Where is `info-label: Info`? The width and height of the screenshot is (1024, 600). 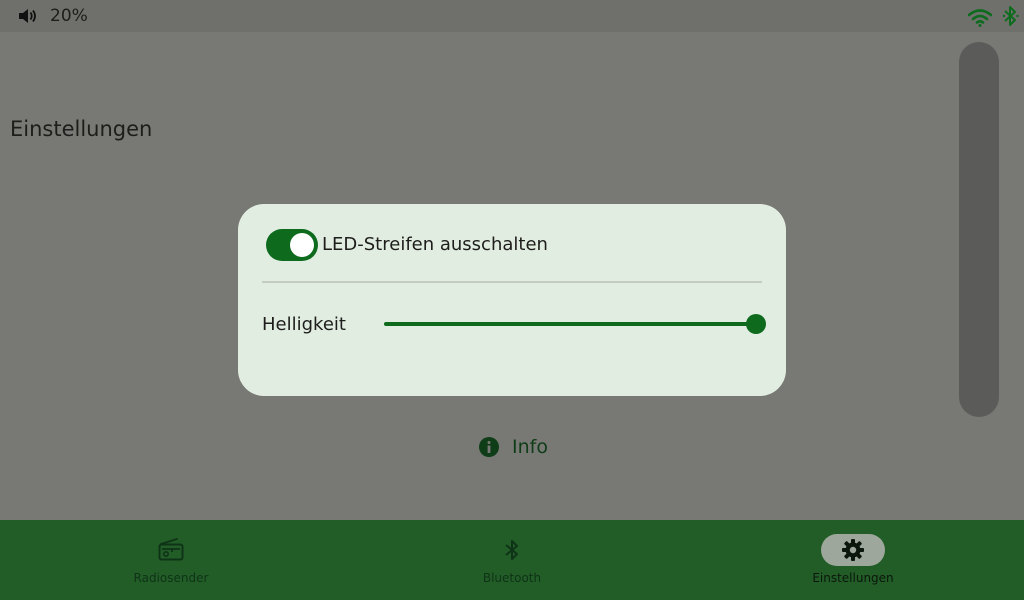 info-label: Info is located at coordinates (530, 447).